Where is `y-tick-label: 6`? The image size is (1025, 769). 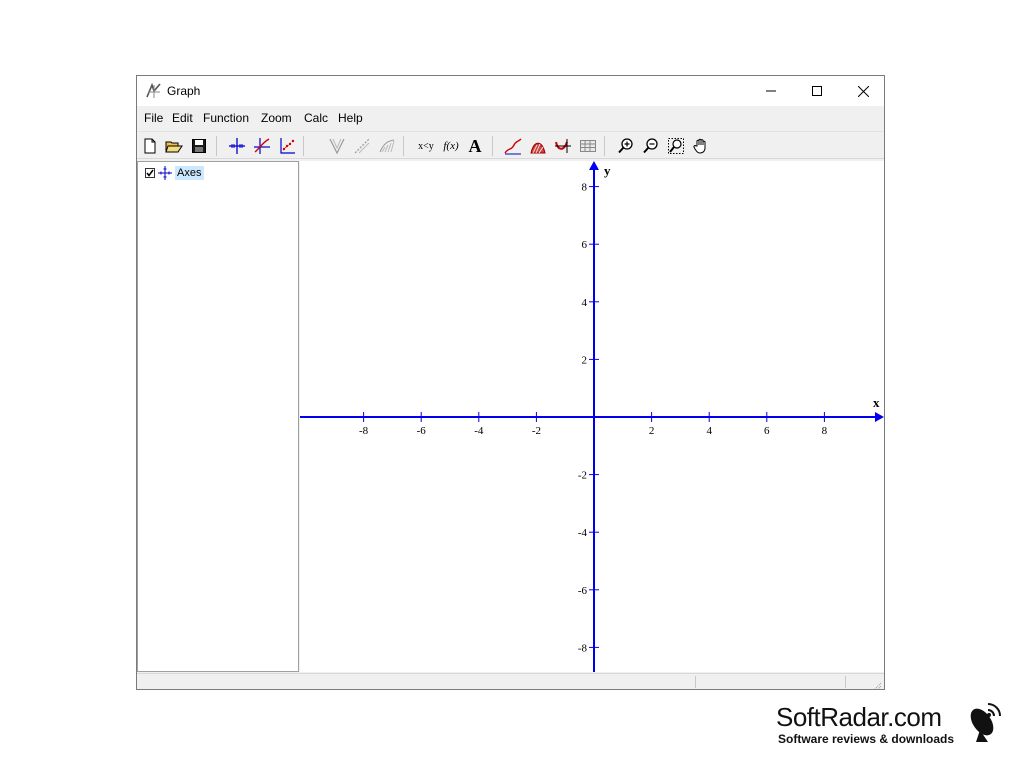
y-tick-label: 6 is located at coordinates (585, 245).